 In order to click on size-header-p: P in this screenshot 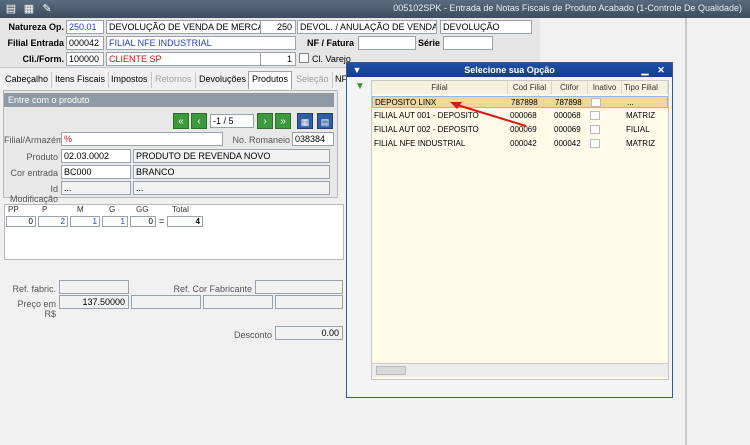, I will do `click(45, 209)`.